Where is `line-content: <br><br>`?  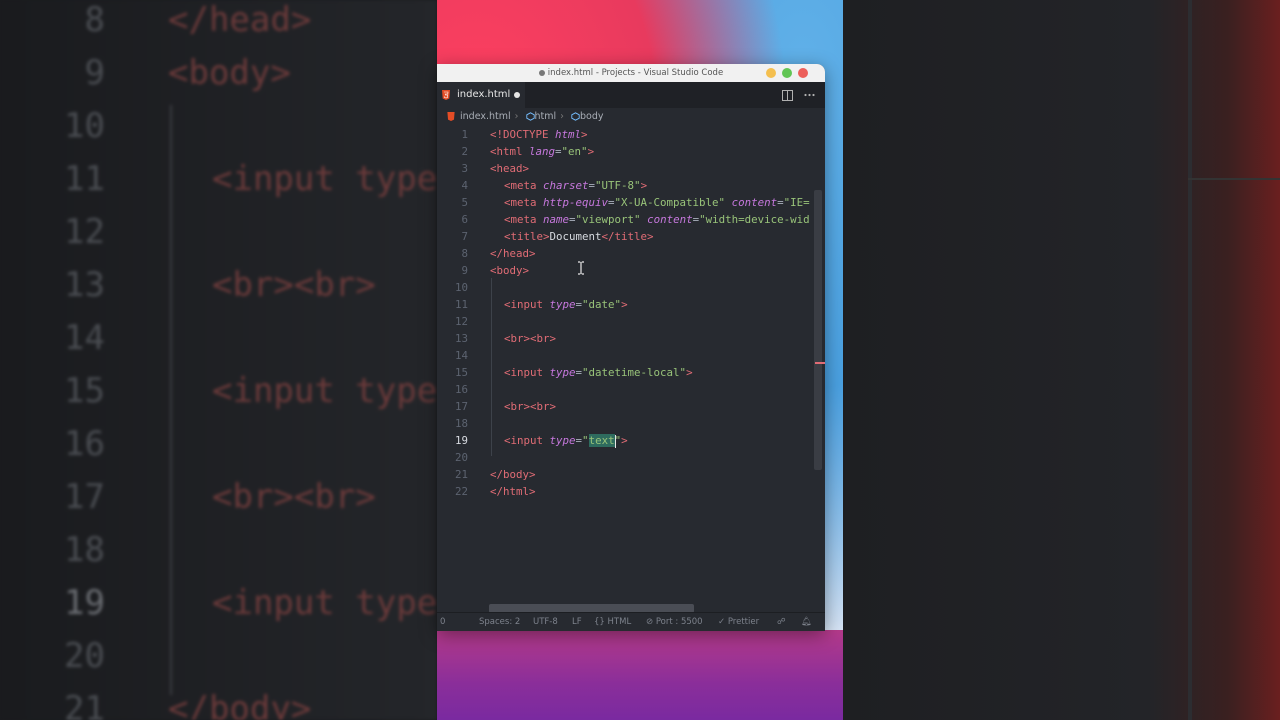 line-content: <br><br> is located at coordinates (523, 338).